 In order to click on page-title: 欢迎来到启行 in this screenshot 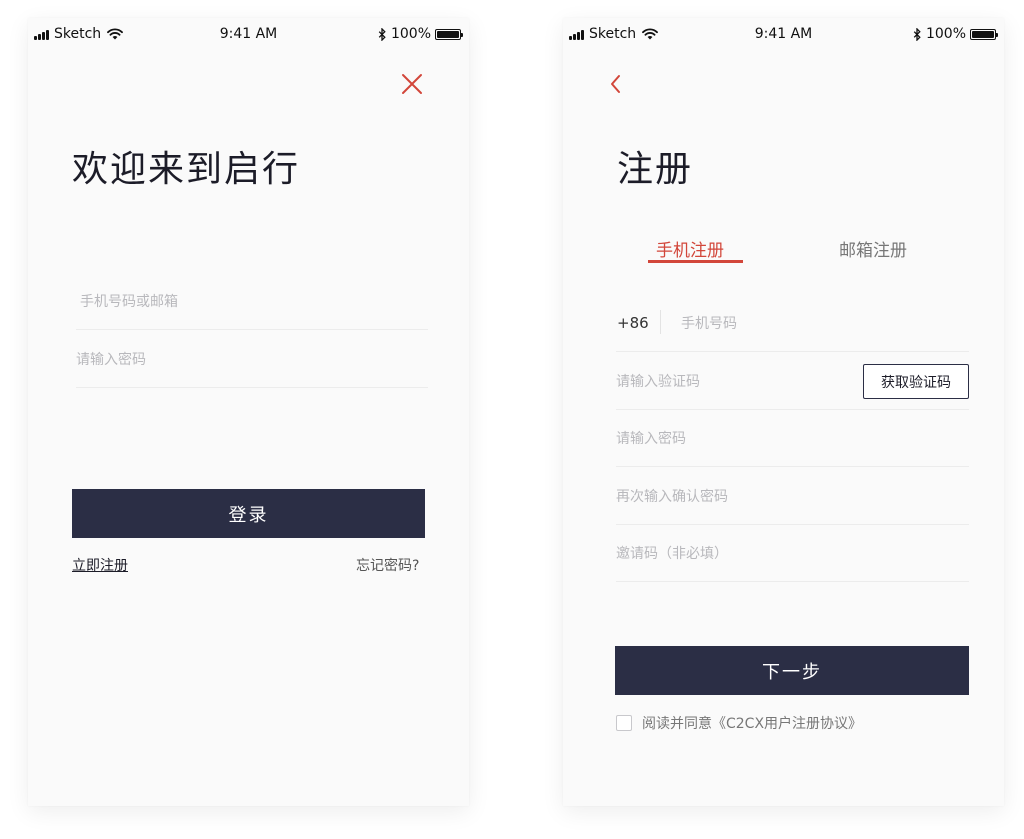, I will do `click(186, 169)`.